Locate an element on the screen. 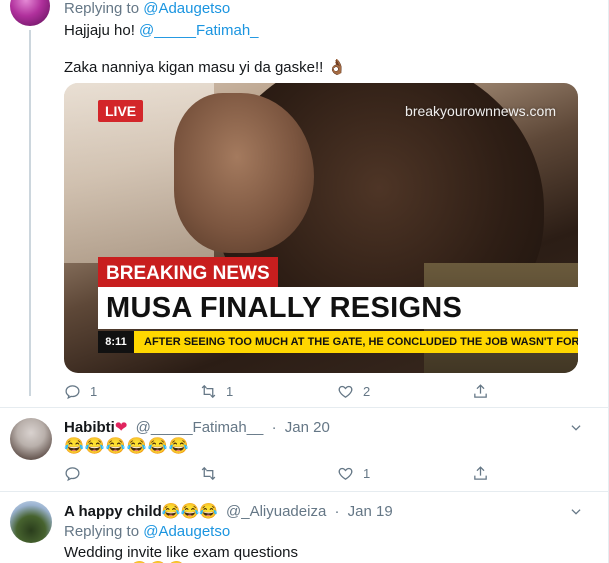 The image size is (609, 563). handle: @_____Fatimah__ is located at coordinates (200, 427).